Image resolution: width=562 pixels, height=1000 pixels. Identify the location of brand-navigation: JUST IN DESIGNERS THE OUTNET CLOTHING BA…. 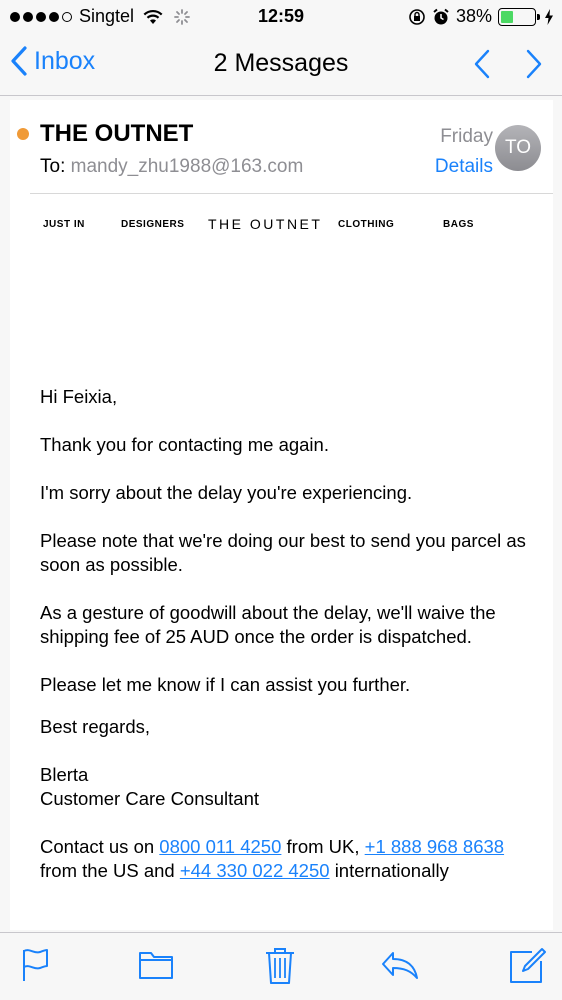
(281, 230).